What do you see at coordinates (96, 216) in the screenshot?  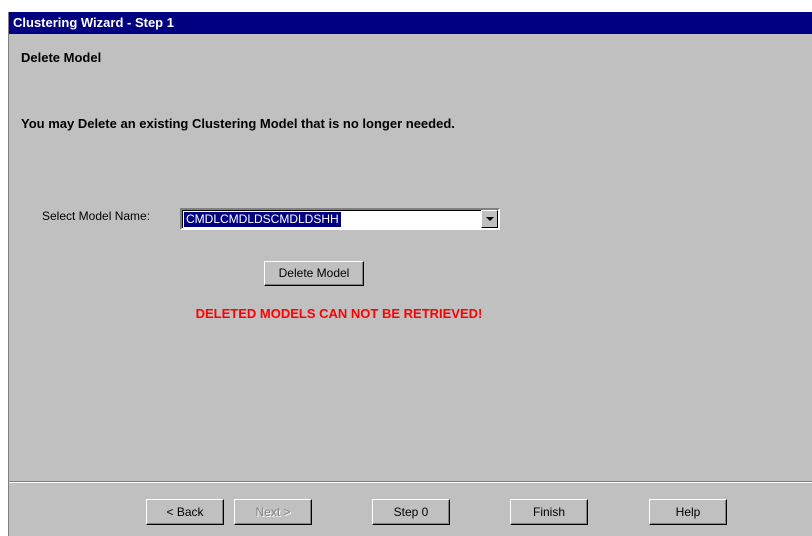 I see `select-model-label: Select Model Name:` at bounding box center [96, 216].